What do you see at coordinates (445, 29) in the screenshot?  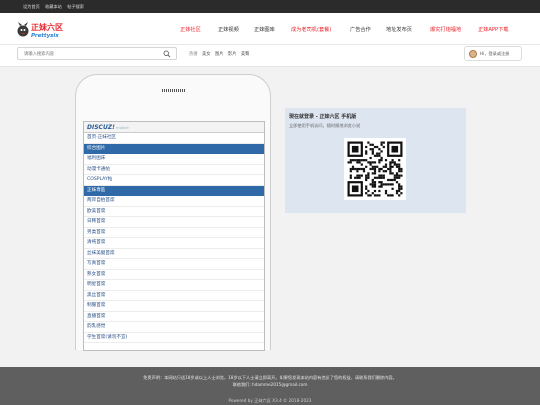 I see `nav-item-hot: 爆究打炮福地` at bounding box center [445, 29].